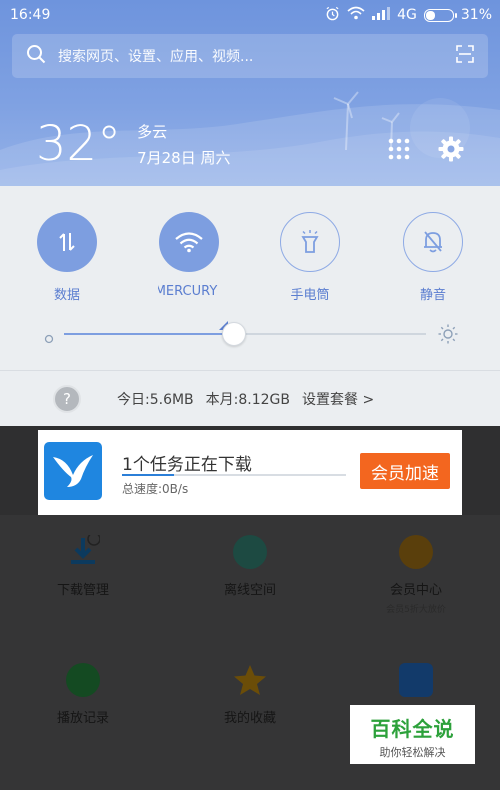 This screenshot has width=500, height=790. I want to click on bg-tile-label: 下载管理, so click(82, 590).